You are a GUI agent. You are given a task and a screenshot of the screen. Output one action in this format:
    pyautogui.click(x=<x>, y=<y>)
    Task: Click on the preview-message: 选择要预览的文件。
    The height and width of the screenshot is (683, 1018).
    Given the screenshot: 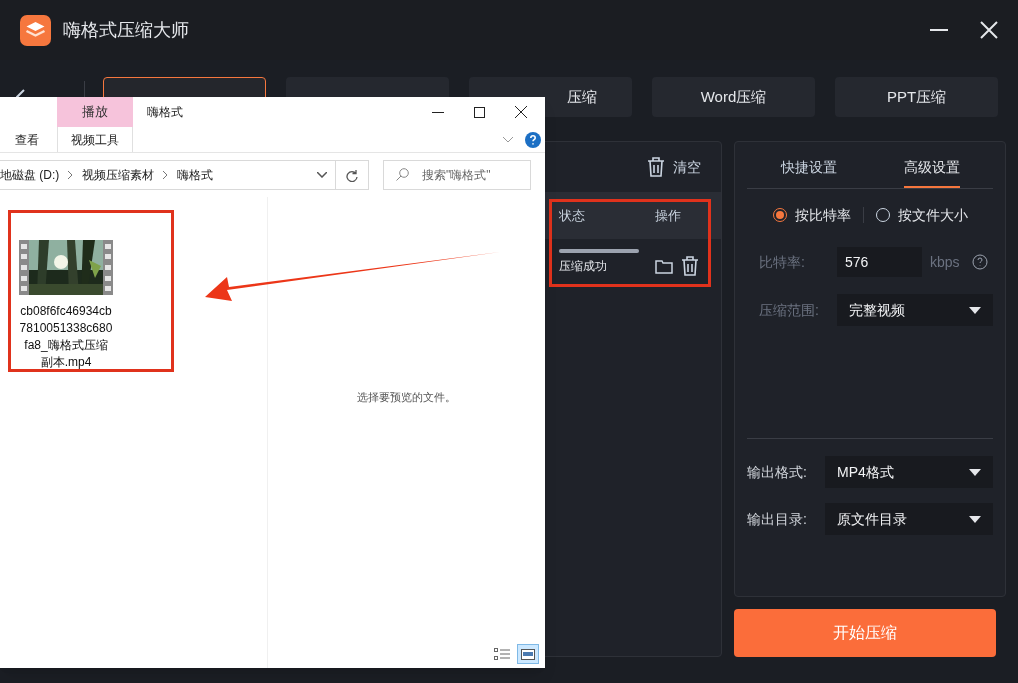 What is the action you would take?
    pyautogui.click(x=406, y=398)
    